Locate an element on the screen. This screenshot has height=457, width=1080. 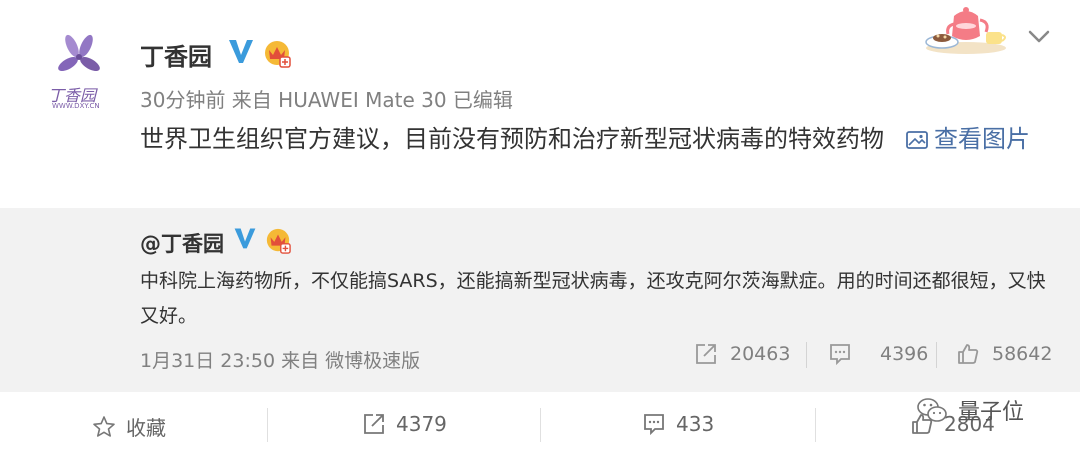
retweet-username: @丁香园 is located at coordinates (182, 243).